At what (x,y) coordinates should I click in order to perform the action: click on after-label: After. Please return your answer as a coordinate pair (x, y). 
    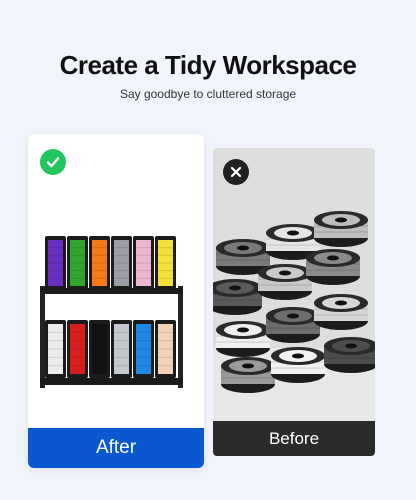
    Looking at the image, I should click on (116, 448).